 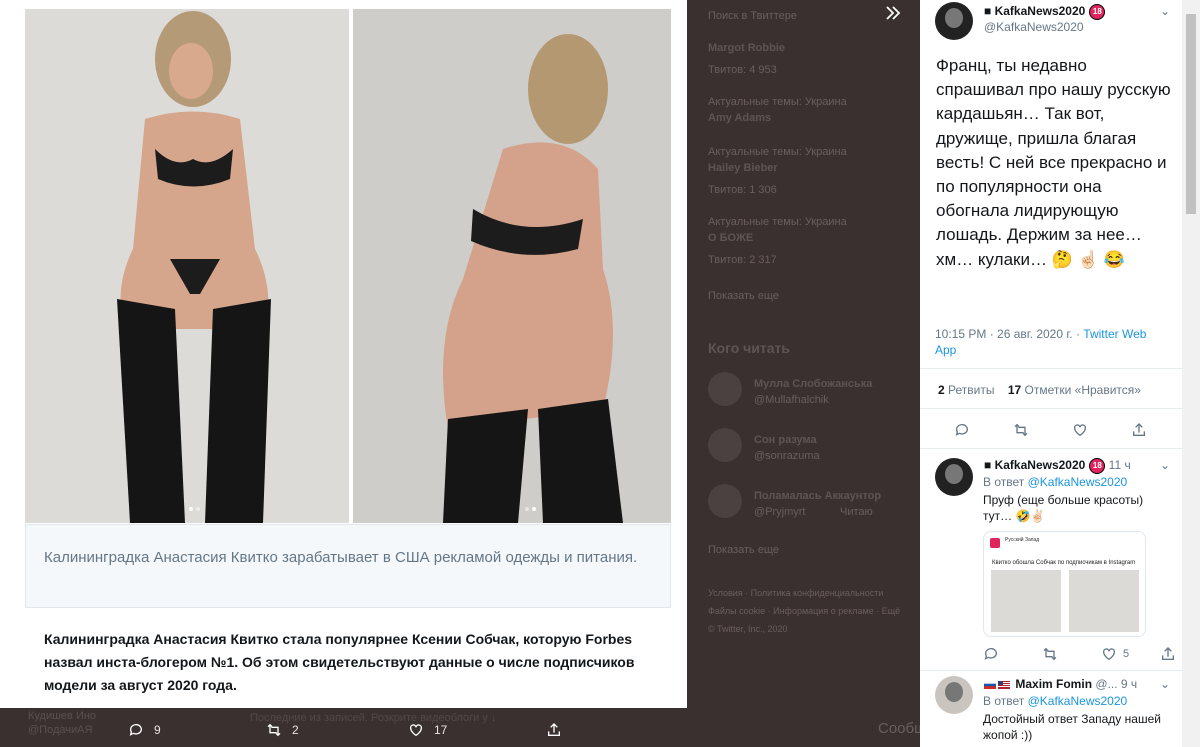 What do you see at coordinates (1082, 390) in the screenshot?
I see `likes-label: Отметки «Нравится»` at bounding box center [1082, 390].